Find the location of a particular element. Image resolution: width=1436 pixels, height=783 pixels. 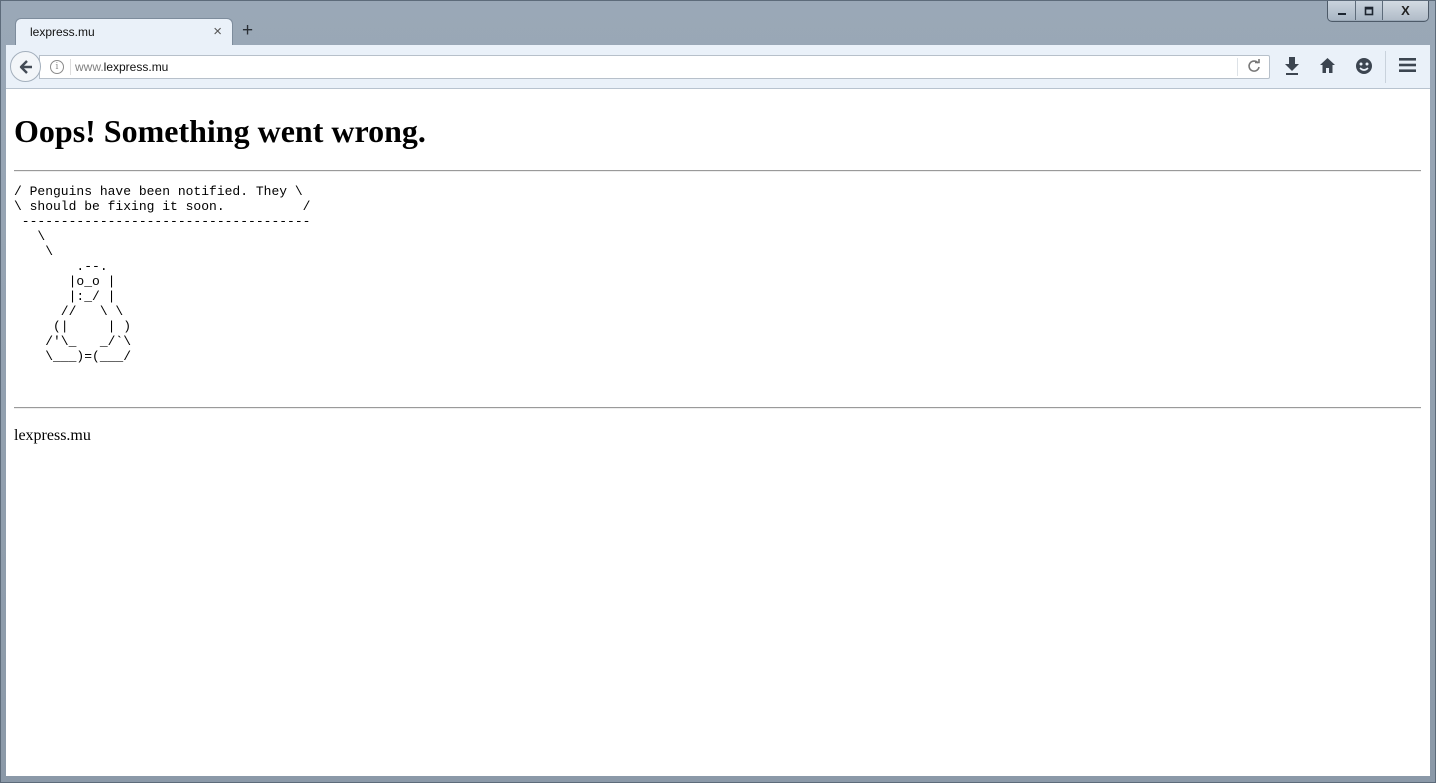

maximize-icon is located at coordinates (1369, 10).